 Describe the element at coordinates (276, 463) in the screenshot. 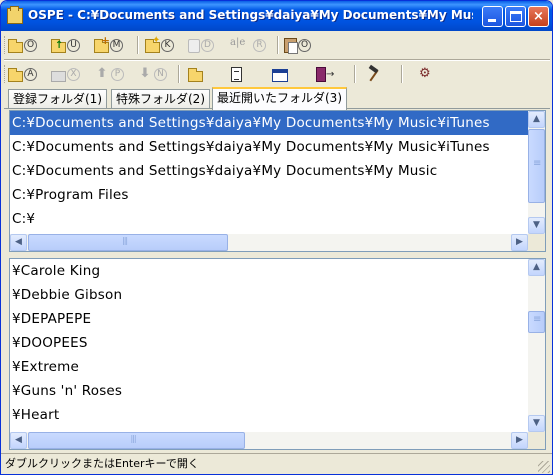

I see `status-bar: ダブルクリックまたはEnterキーで開く` at that location.